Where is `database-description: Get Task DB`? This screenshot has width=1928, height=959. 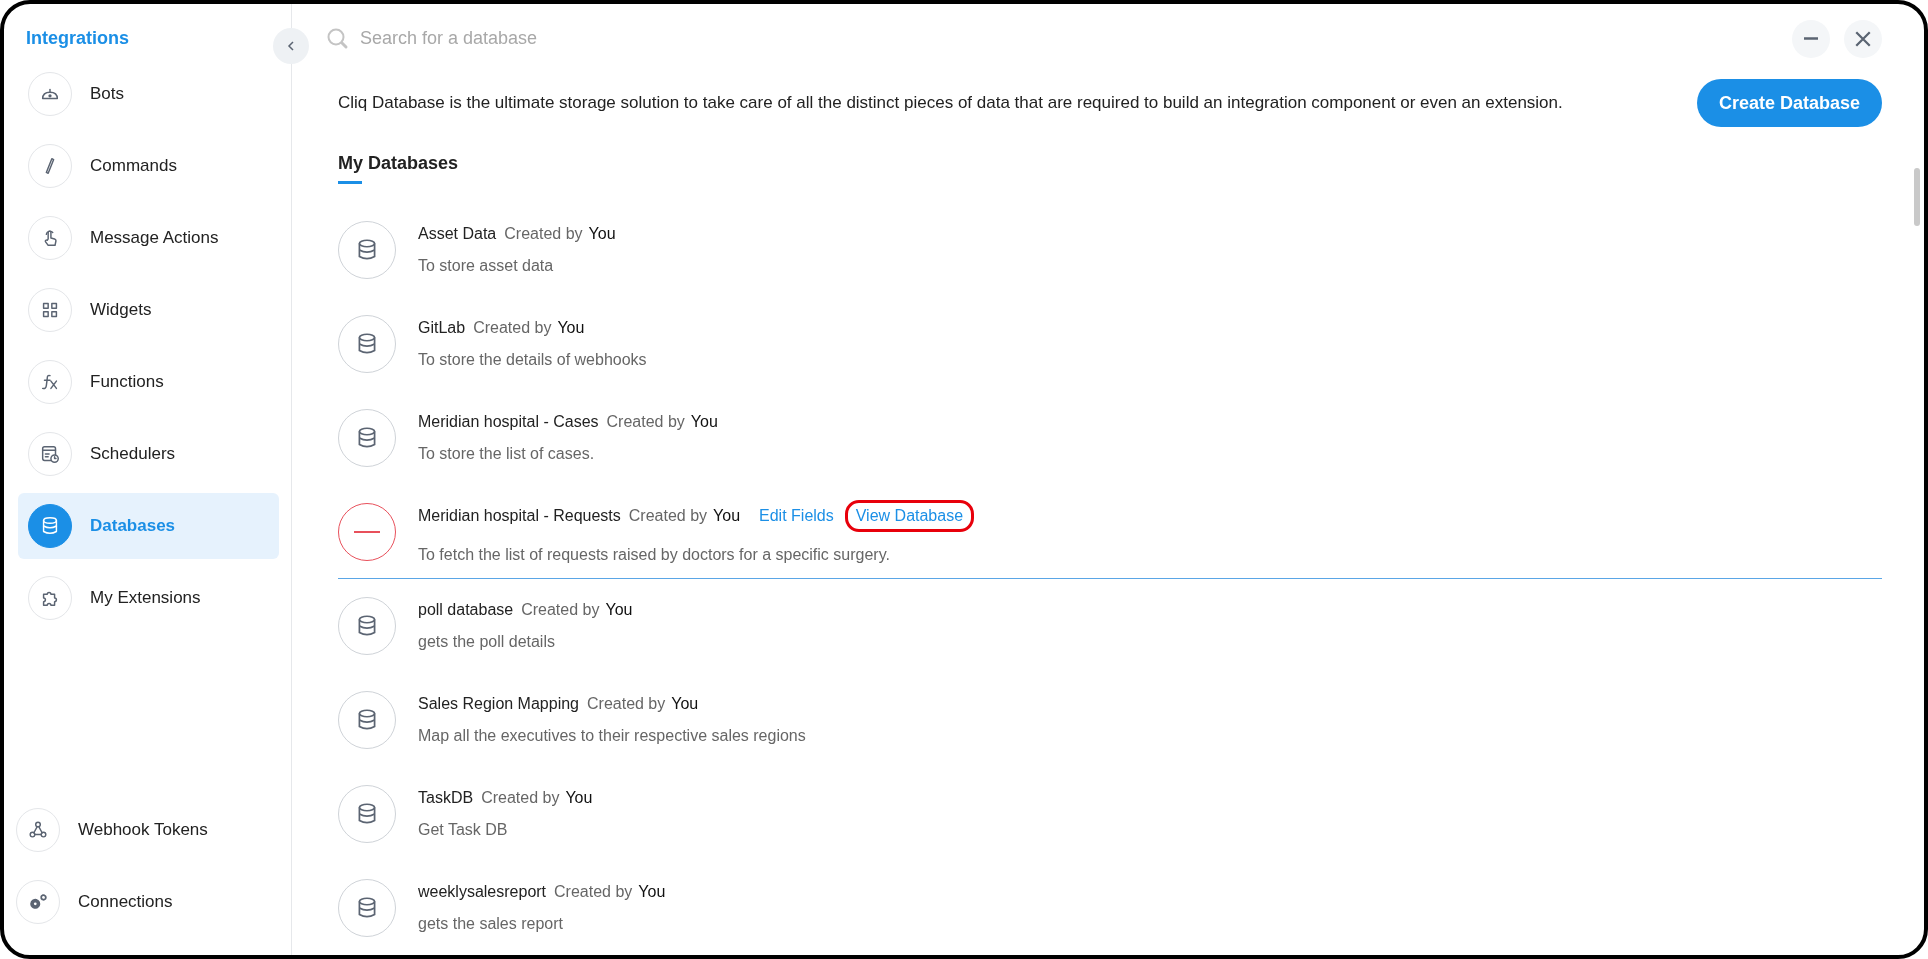
database-description: Get Task DB is located at coordinates (463, 829).